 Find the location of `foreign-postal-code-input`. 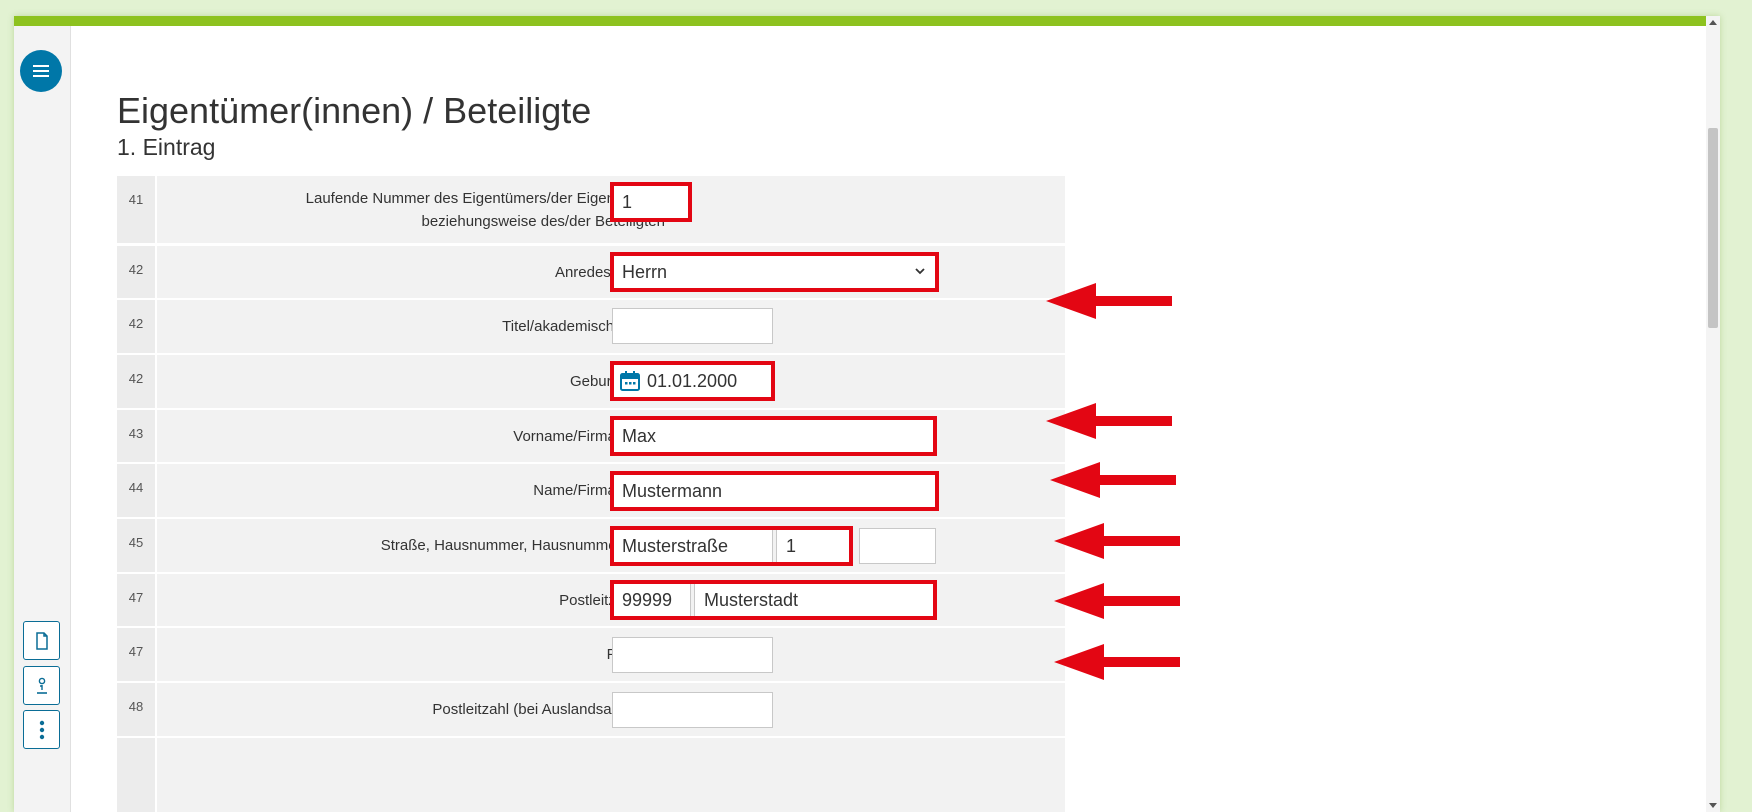

foreign-postal-code-input is located at coordinates (692, 710).